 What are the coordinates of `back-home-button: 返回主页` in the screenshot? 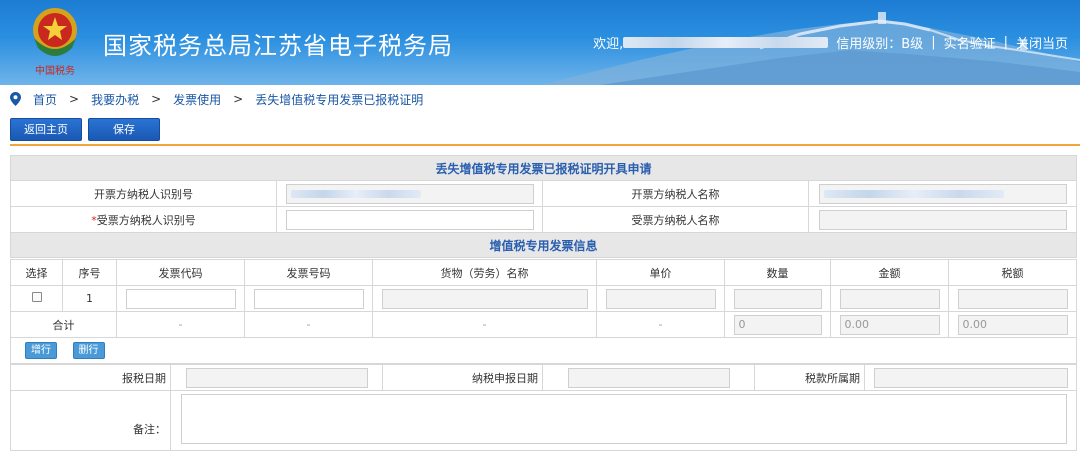 It's located at (46, 129).